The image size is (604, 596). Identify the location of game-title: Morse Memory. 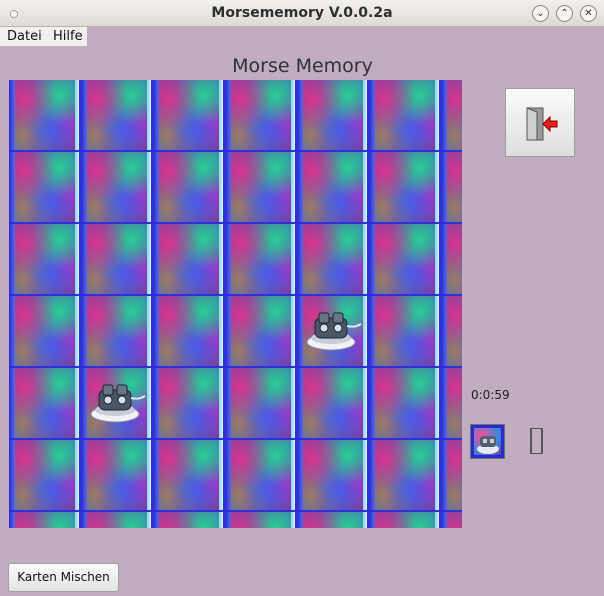
(302, 66).